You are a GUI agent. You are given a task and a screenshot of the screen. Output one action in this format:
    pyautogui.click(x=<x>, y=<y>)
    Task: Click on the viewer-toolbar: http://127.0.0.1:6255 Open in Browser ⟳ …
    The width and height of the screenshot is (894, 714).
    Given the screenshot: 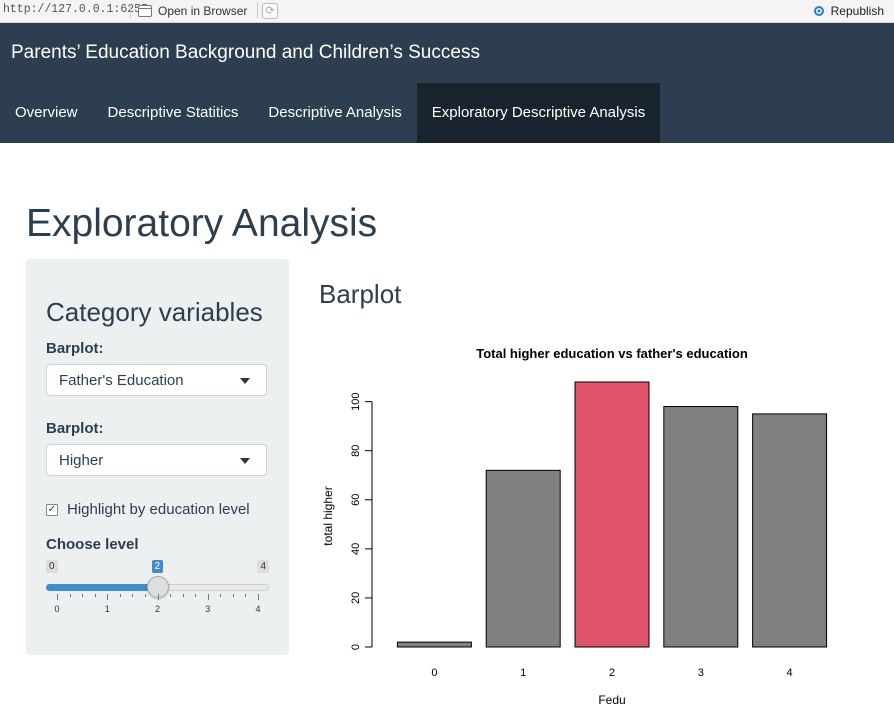 What is the action you would take?
    pyautogui.click(x=447, y=11)
    